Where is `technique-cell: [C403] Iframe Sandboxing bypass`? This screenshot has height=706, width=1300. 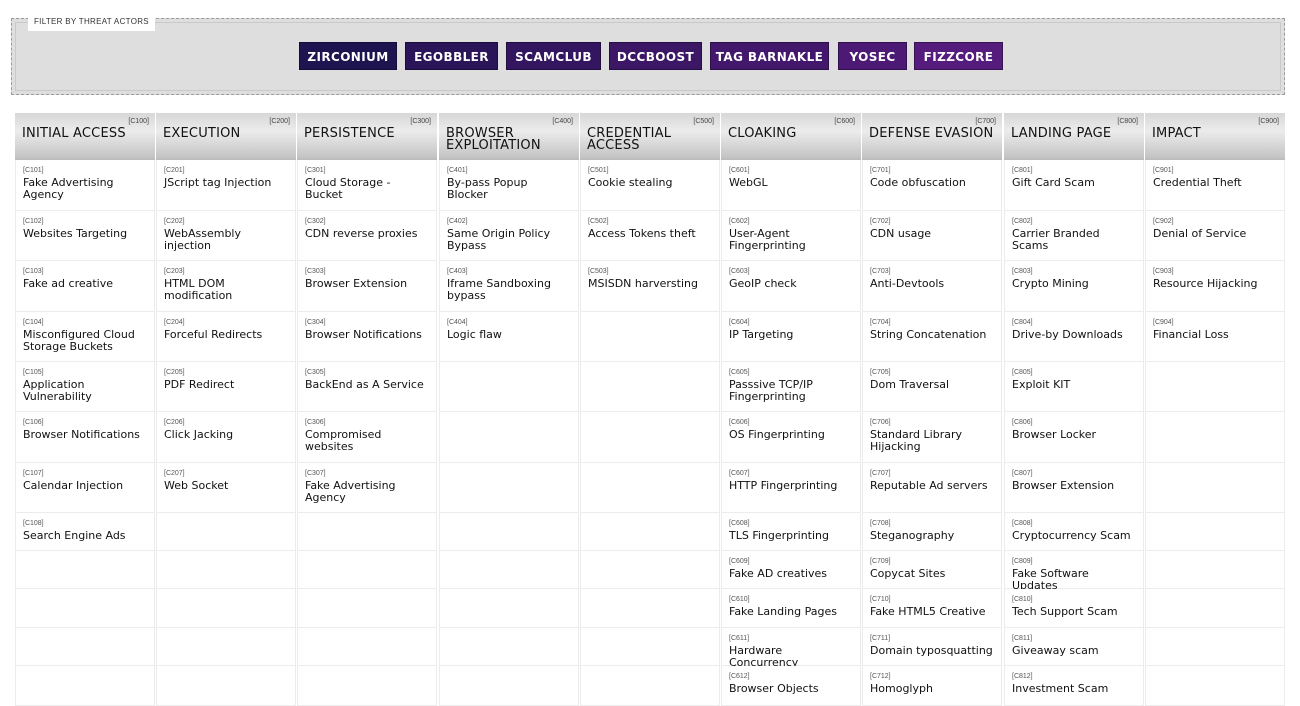 technique-cell: [C403] Iframe Sandboxing bypass is located at coordinates (509, 286).